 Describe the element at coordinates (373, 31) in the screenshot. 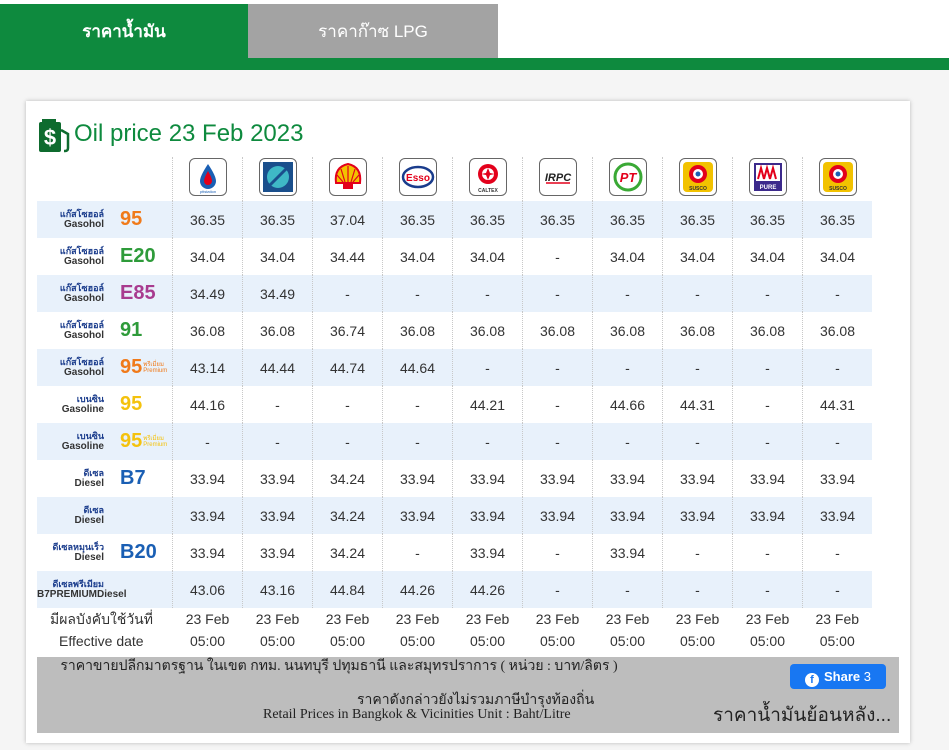

I see `tab-lpg-price: ราคาก๊าซ LPG` at that location.